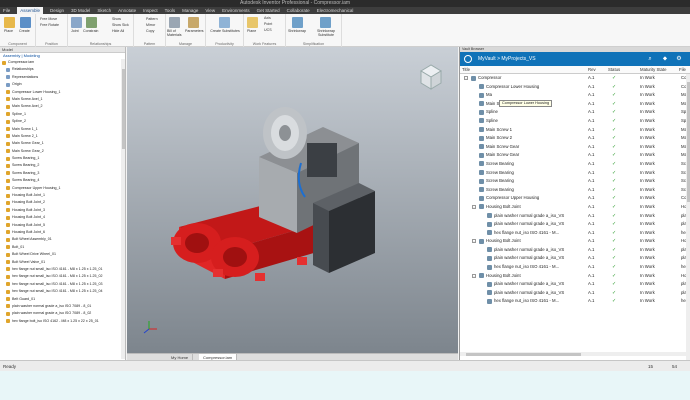 The image size is (690, 400). I want to click on browser-tree-item: Housing Bolt Joint_5, so click(62, 225).